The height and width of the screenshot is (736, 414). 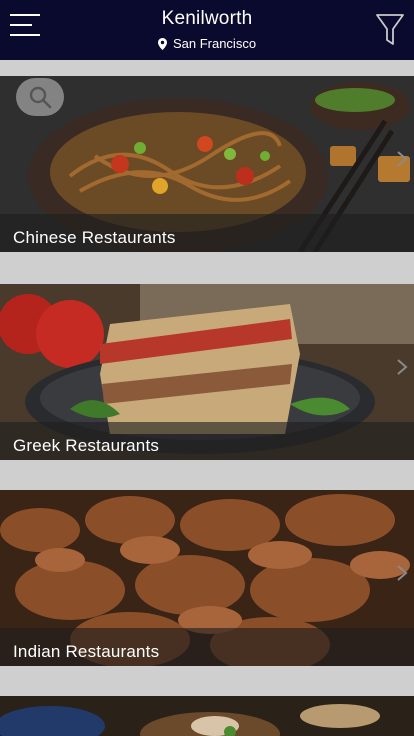 I want to click on search-icon, so click(x=40, y=97).